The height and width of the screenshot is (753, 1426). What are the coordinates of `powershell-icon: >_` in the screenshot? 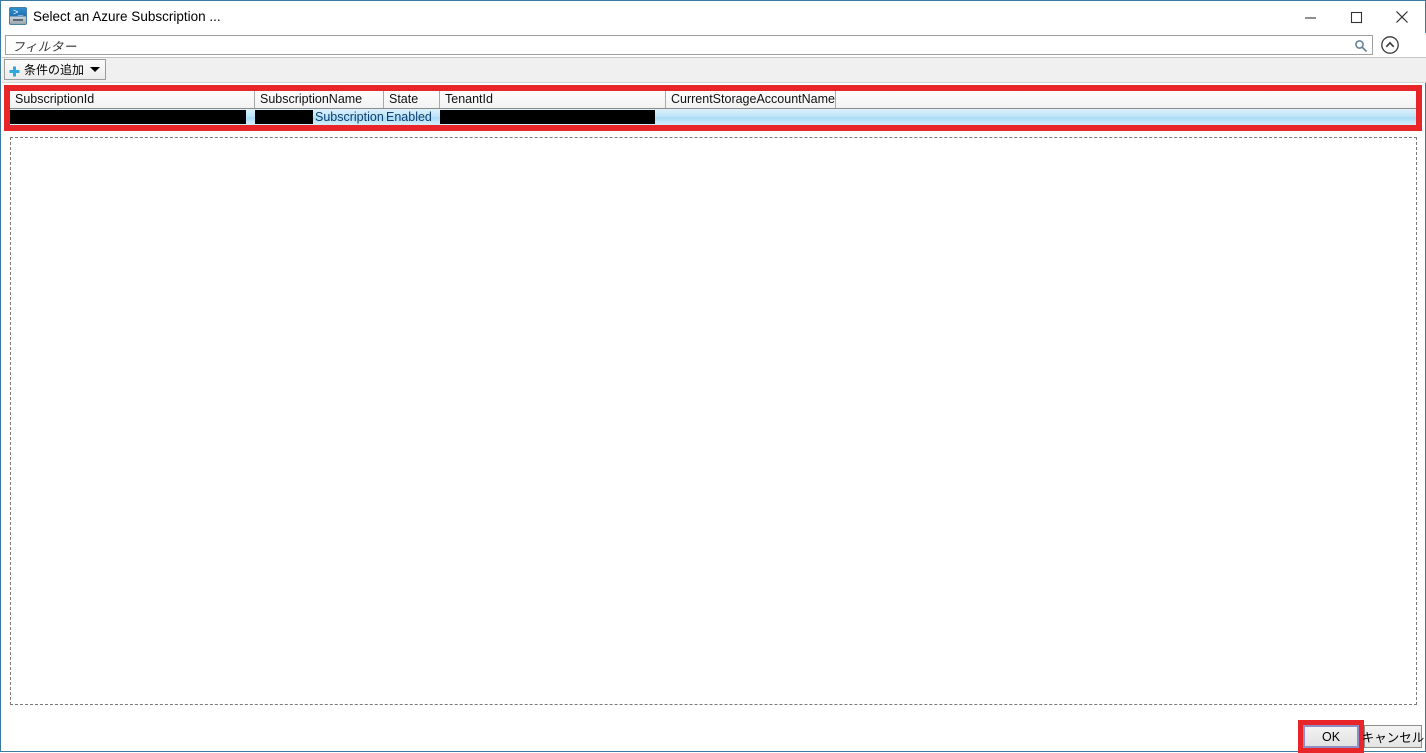 It's located at (18, 16).